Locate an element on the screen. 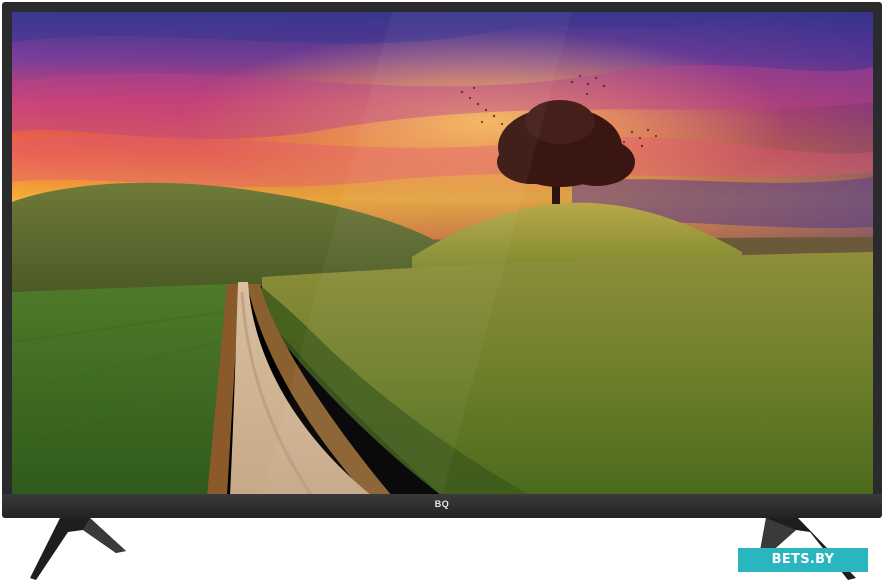 This screenshot has height=583, width=886. watermark-badge: BETS.BY is located at coordinates (803, 560).